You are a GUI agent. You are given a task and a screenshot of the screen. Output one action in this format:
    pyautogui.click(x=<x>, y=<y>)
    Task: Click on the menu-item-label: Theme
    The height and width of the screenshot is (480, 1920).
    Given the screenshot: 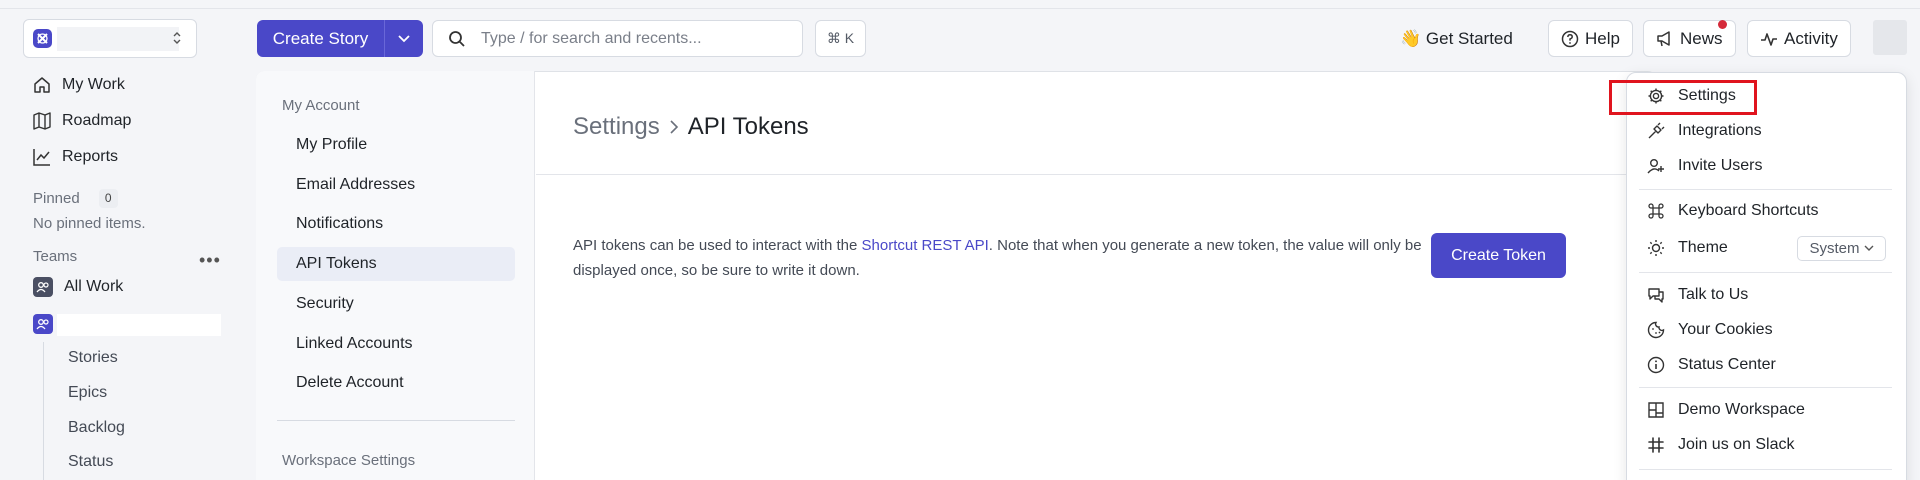 What is the action you would take?
    pyautogui.click(x=1703, y=247)
    